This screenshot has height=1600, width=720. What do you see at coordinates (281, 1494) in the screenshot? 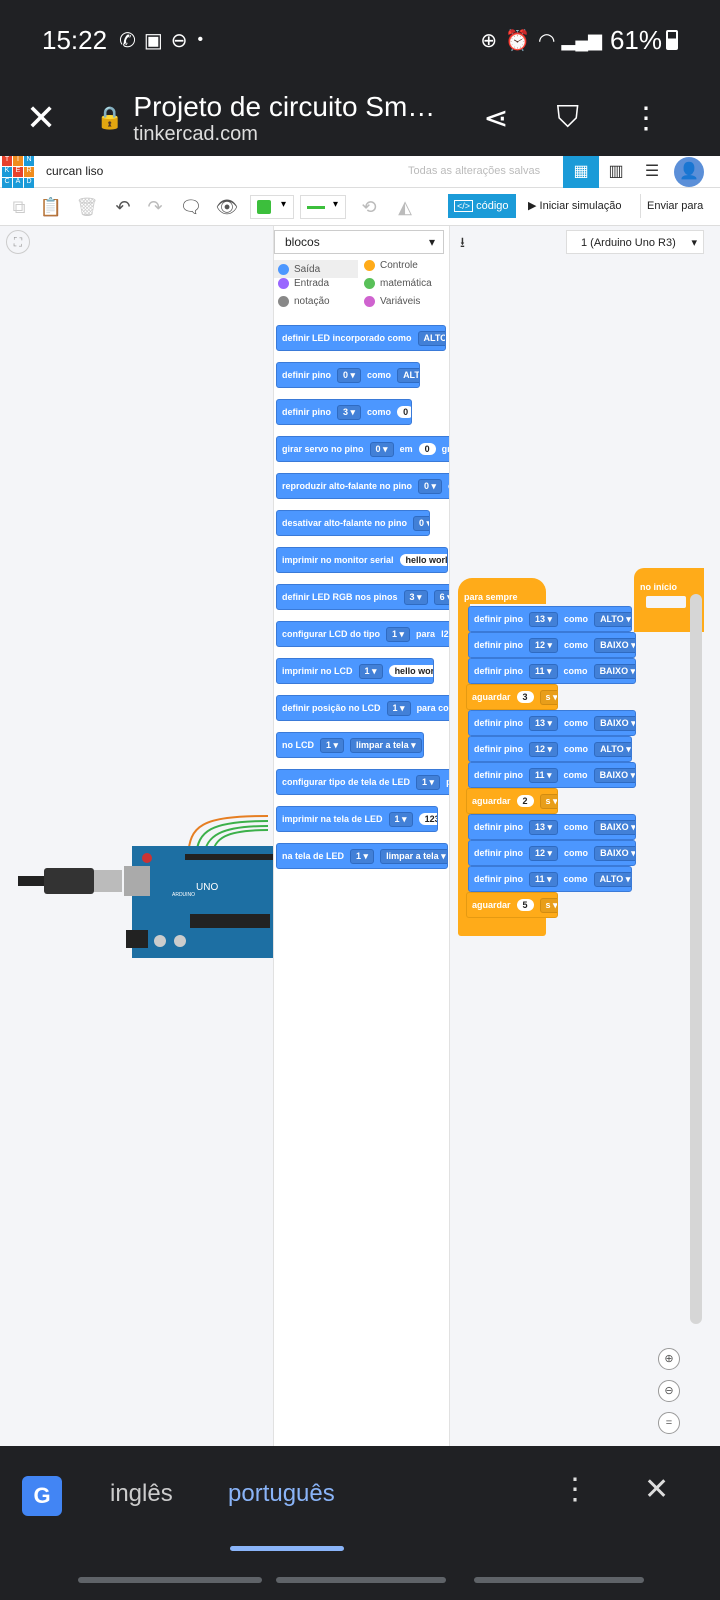
I see `lang-to-tab: português` at bounding box center [281, 1494].